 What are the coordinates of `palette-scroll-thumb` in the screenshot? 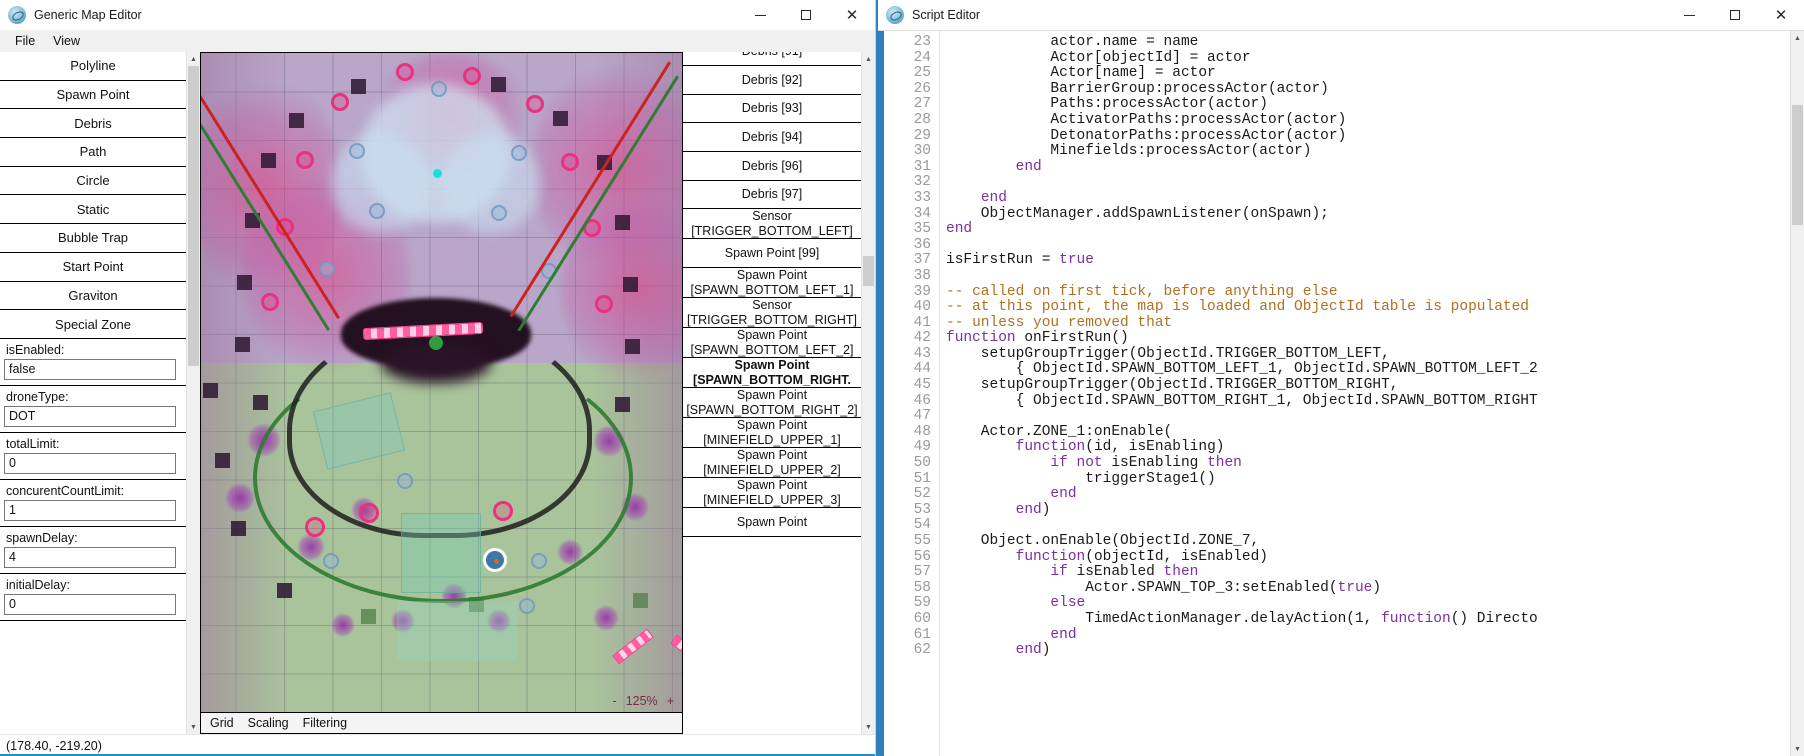 It's located at (193, 216).